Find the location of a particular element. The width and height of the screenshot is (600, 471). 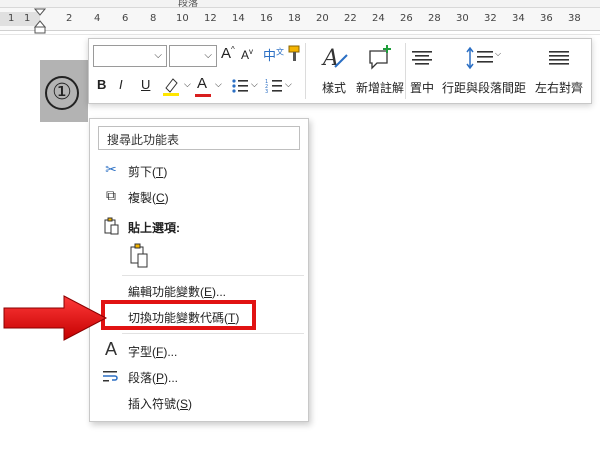

center-label: 置中 is located at coordinates (421, 88).